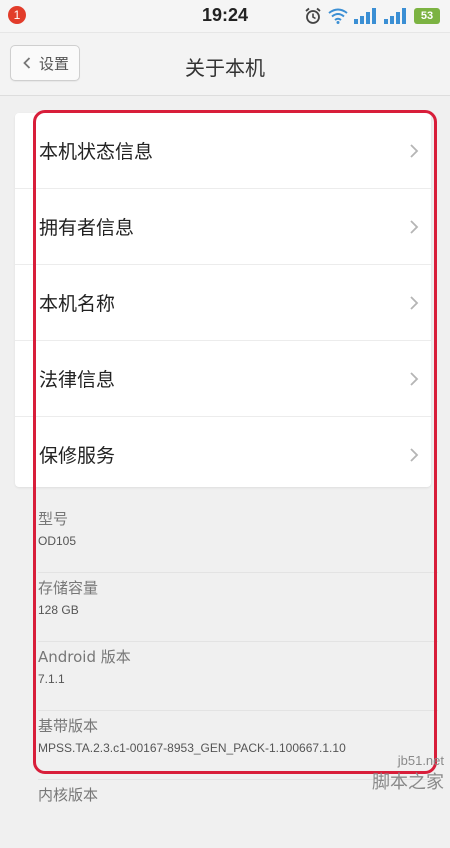 This screenshot has height=848, width=450. I want to click on info-label: 内核版本, so click(68, 795).